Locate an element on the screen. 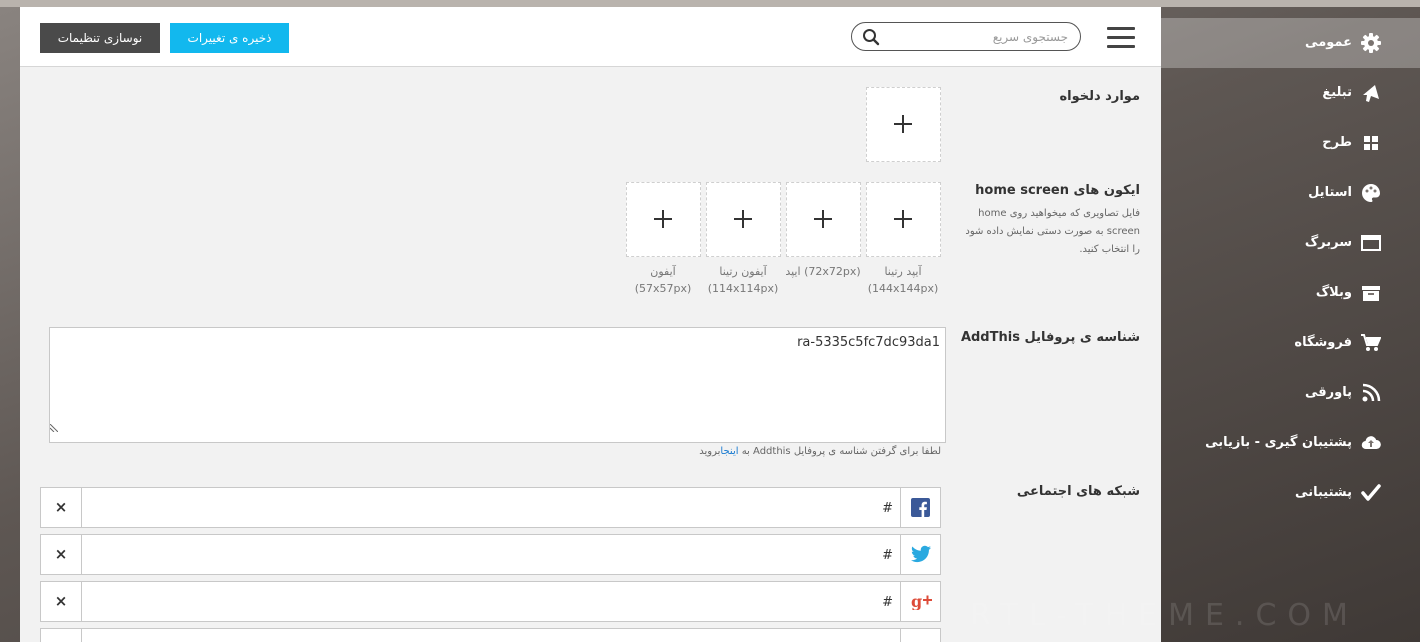 The height and width of the screenshot is (642, 1420). sidebar-item-header: سربرگ is located at coordinates (1290, 243).